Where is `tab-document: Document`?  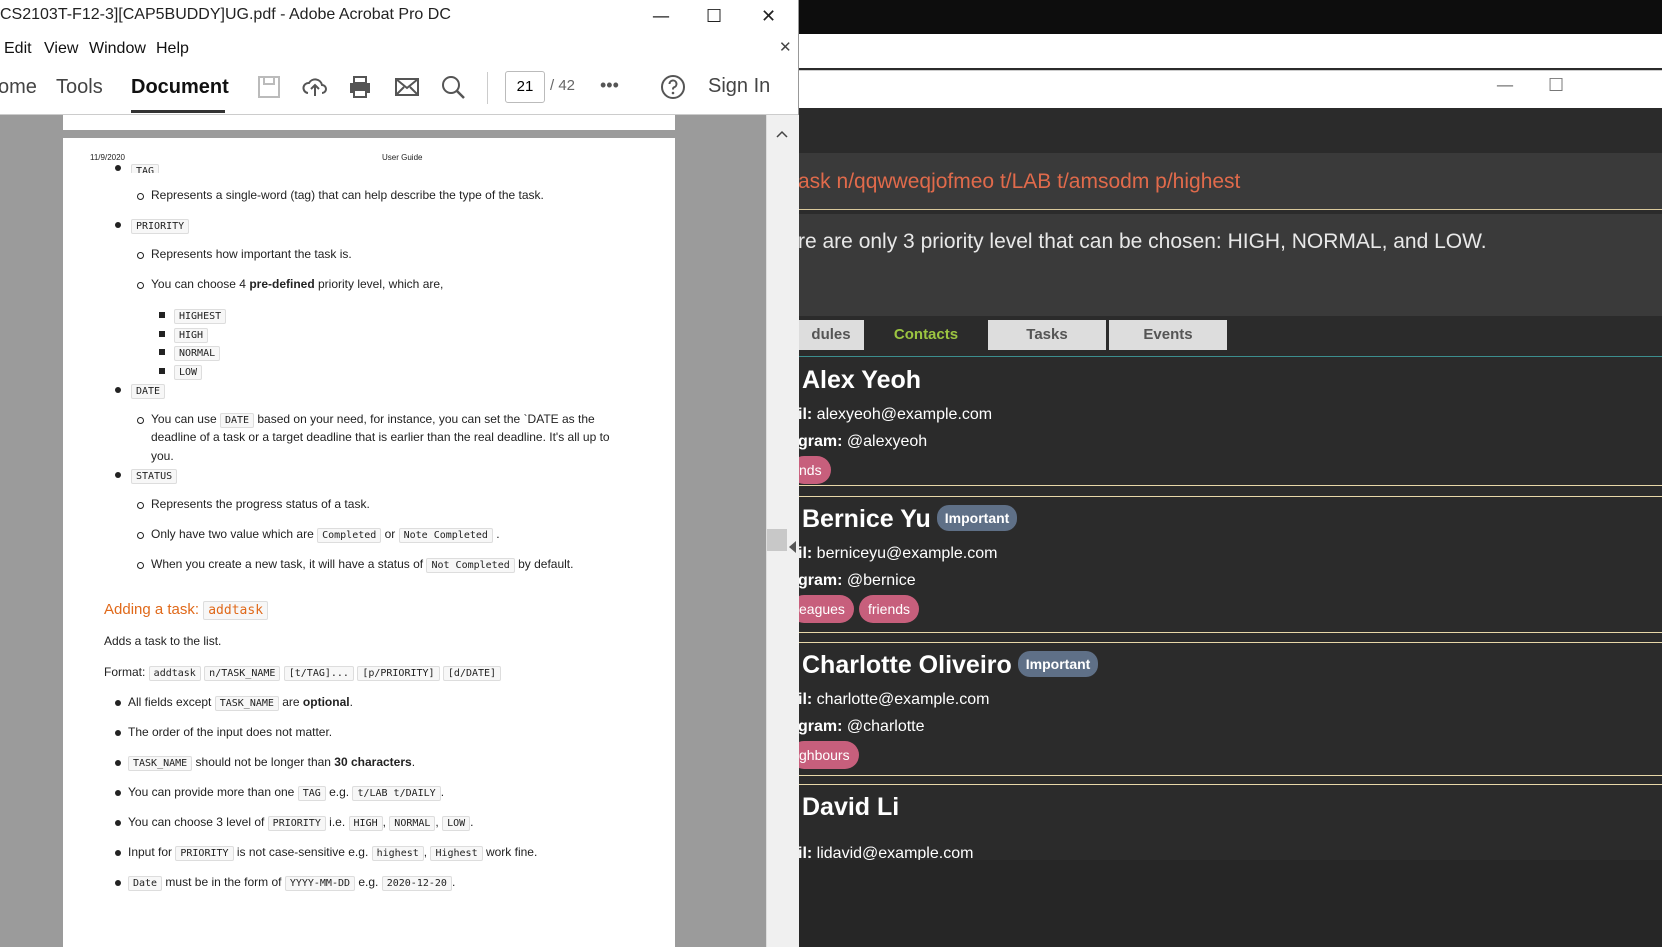
tab-document: Document is located at coordinates (180, 87).